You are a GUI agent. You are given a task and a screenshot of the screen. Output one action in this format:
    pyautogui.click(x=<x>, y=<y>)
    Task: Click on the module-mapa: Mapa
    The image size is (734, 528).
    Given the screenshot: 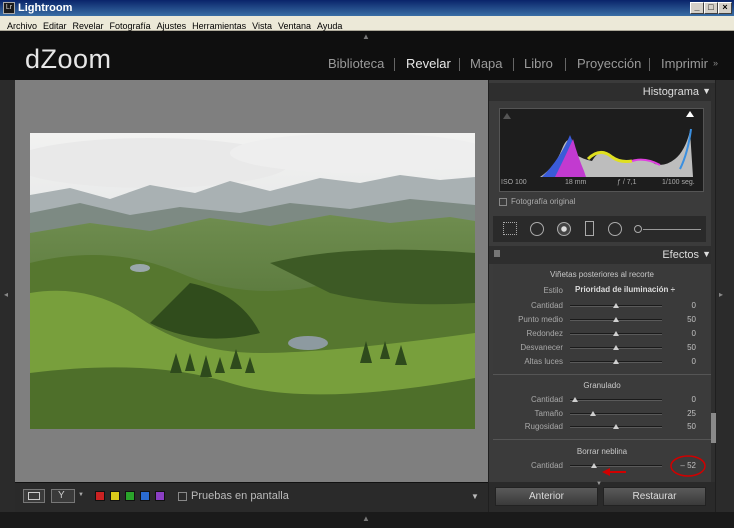 What is the action you would take?
    pyautogui.click(x=486, y=63)
    